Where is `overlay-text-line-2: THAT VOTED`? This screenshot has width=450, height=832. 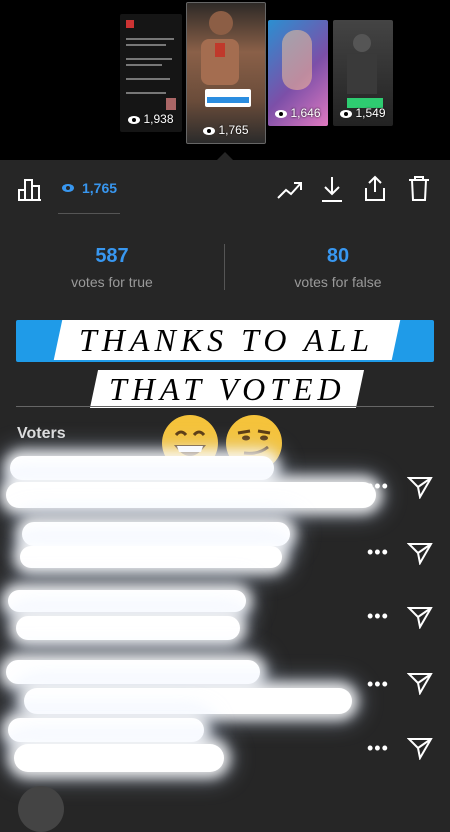 overlay-text-line-2: THAT VOTED is located at coordinates (227, 389).